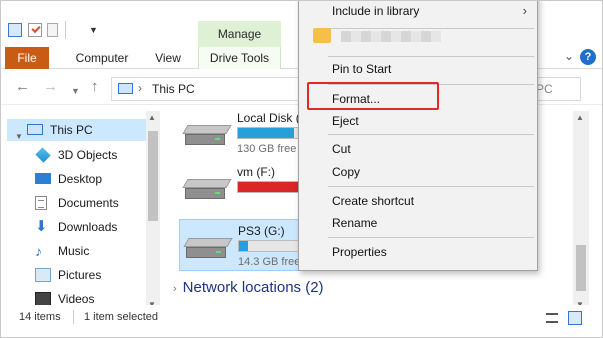 The width and height of the screenshot is (603, 338). I want to click on status-bar: 14 items 1 item selected, so click(301, 317).